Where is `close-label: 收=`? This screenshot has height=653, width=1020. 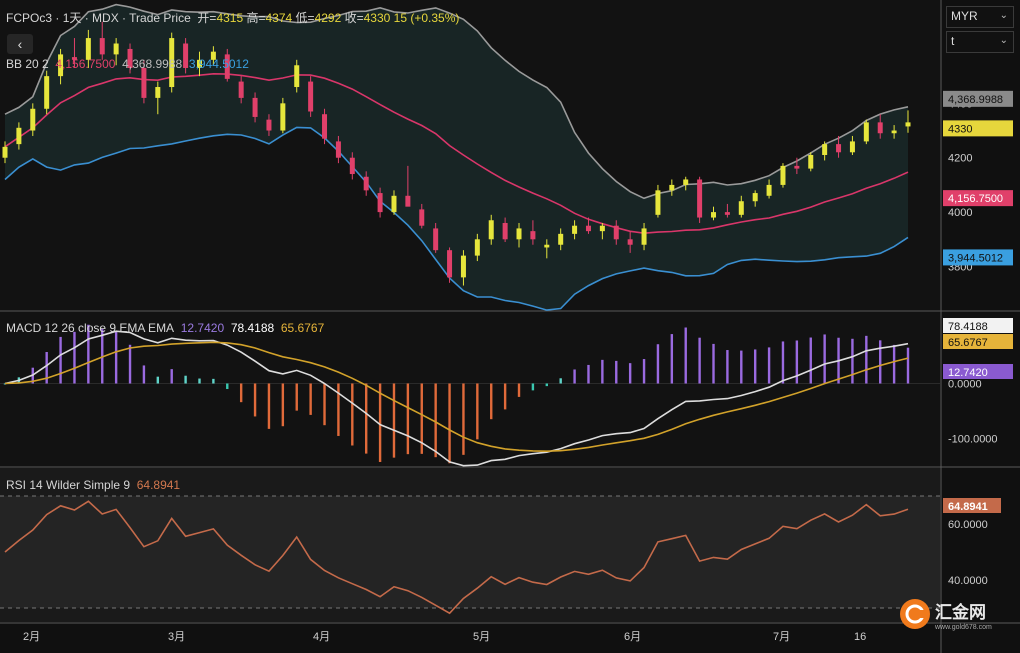 close-label: 收= is located at coordinates (354, 18).